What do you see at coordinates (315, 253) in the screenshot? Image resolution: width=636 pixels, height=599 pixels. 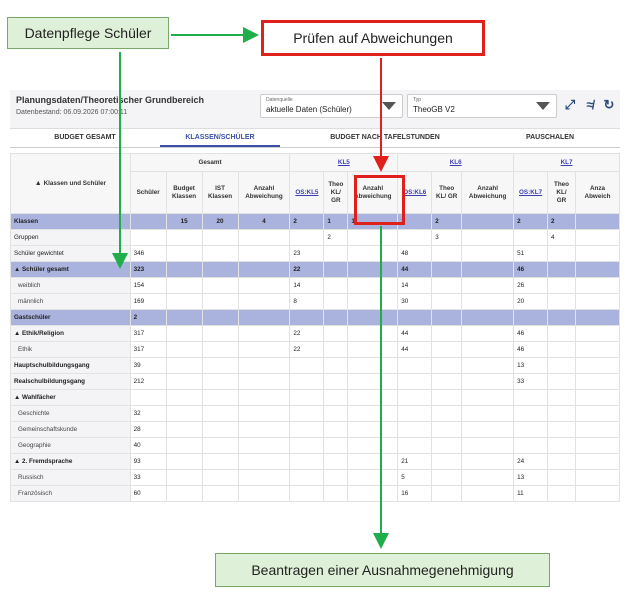 I see `table-row: Schüler gewichtet 346 23 48 51` at bounding box center [315, 253].